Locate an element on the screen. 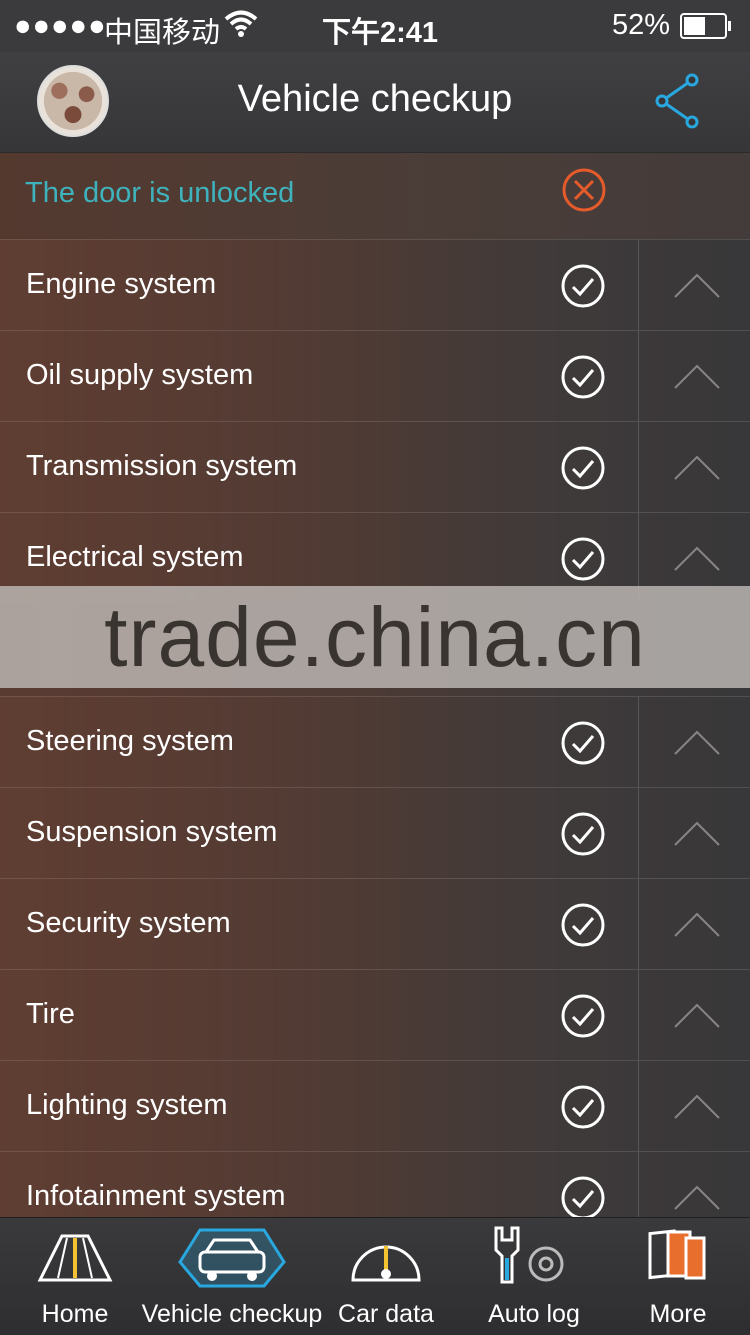  system-label: Security system is located at coordinates (128, 923).